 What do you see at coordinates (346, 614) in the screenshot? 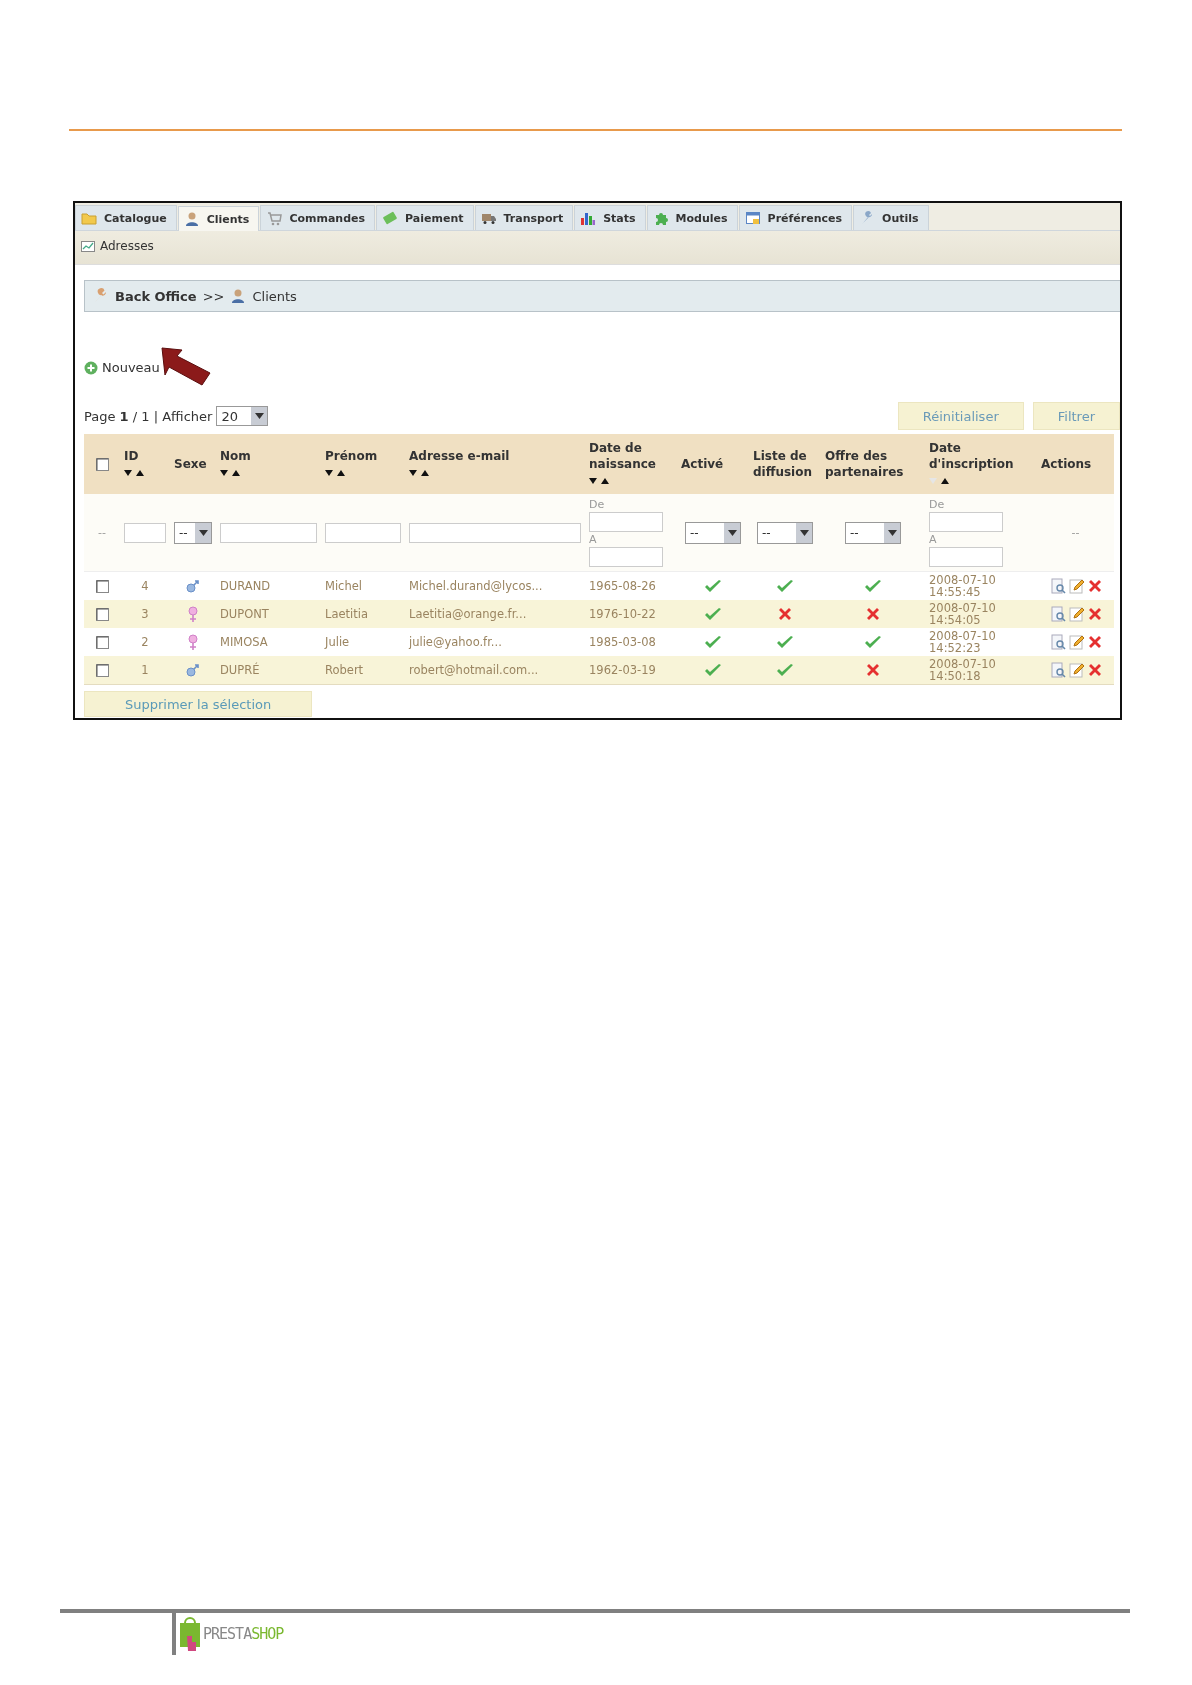
I see `cell-text: Laetitia` at bounding box center [346, 614].